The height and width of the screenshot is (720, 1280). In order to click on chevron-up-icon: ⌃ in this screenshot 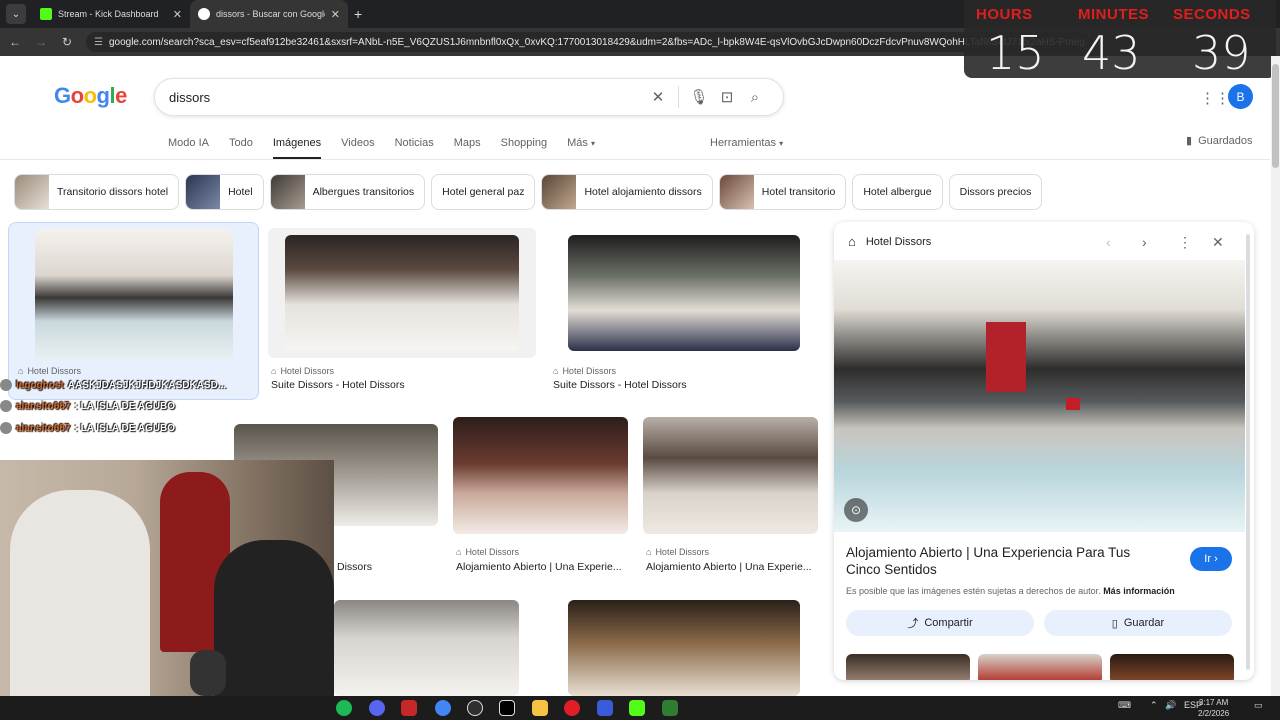, I will do `click(1154, 705)`.